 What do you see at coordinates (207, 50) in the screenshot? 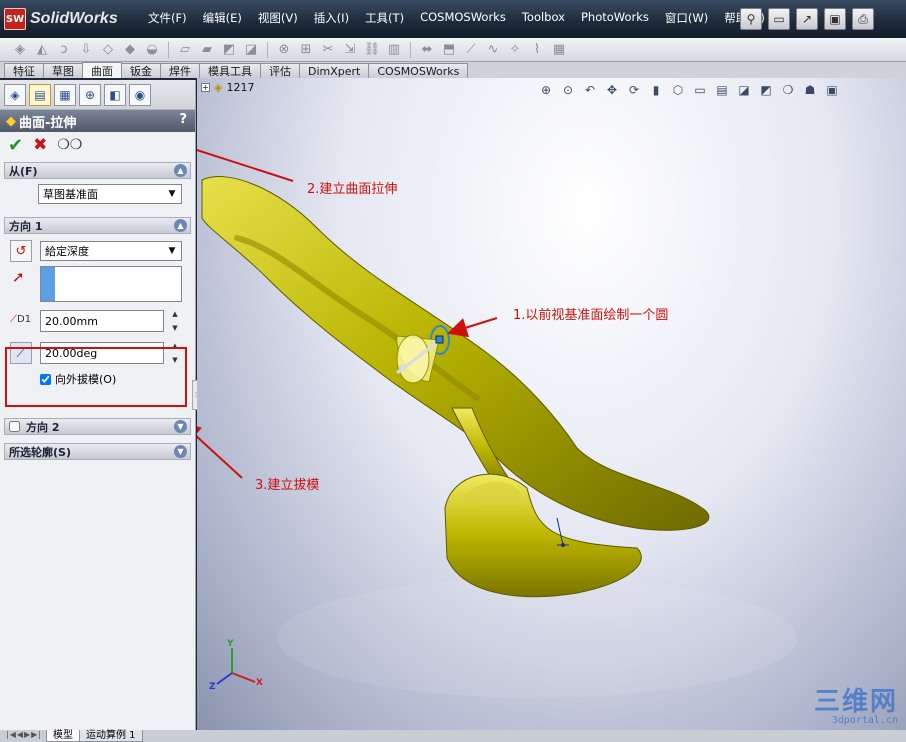
I see `offset-surface-icon: ▰` at bounding box center [207, 50].